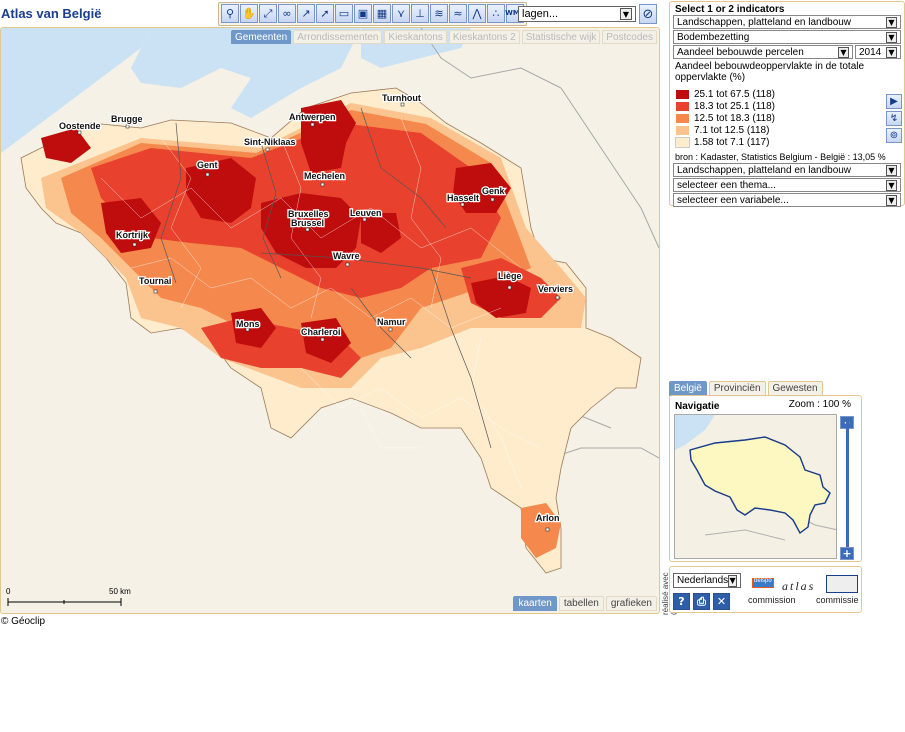  What do you see at coordinates (249, 13) in the screenshot?
I see `pan-icon: ✋` at bounding box center [249, 13].